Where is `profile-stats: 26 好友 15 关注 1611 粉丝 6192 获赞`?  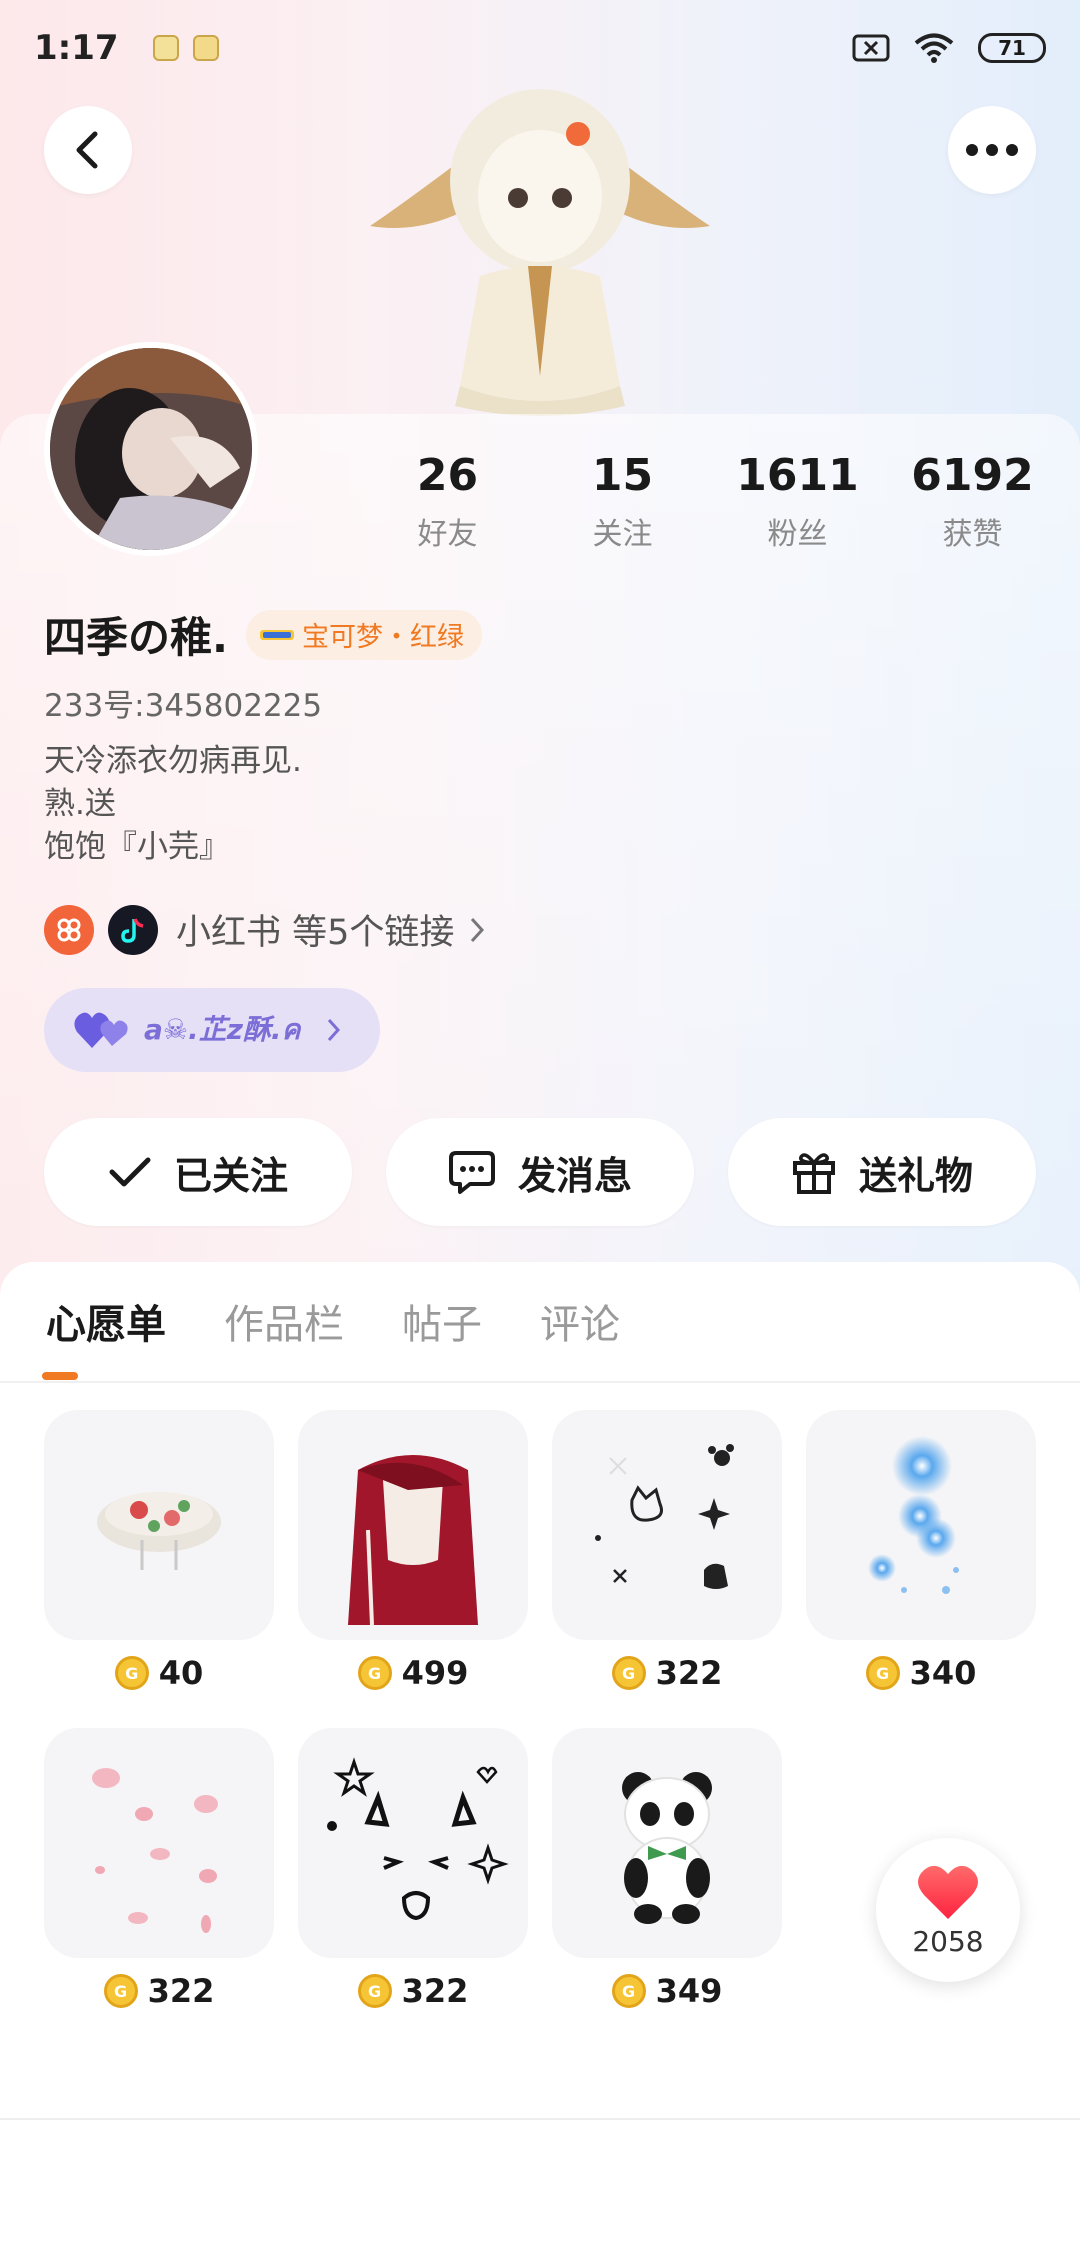
profile-stats: 26 好友 15 关注 1611 粉丝 6192 获赞 is located at coordinates (710, 501).